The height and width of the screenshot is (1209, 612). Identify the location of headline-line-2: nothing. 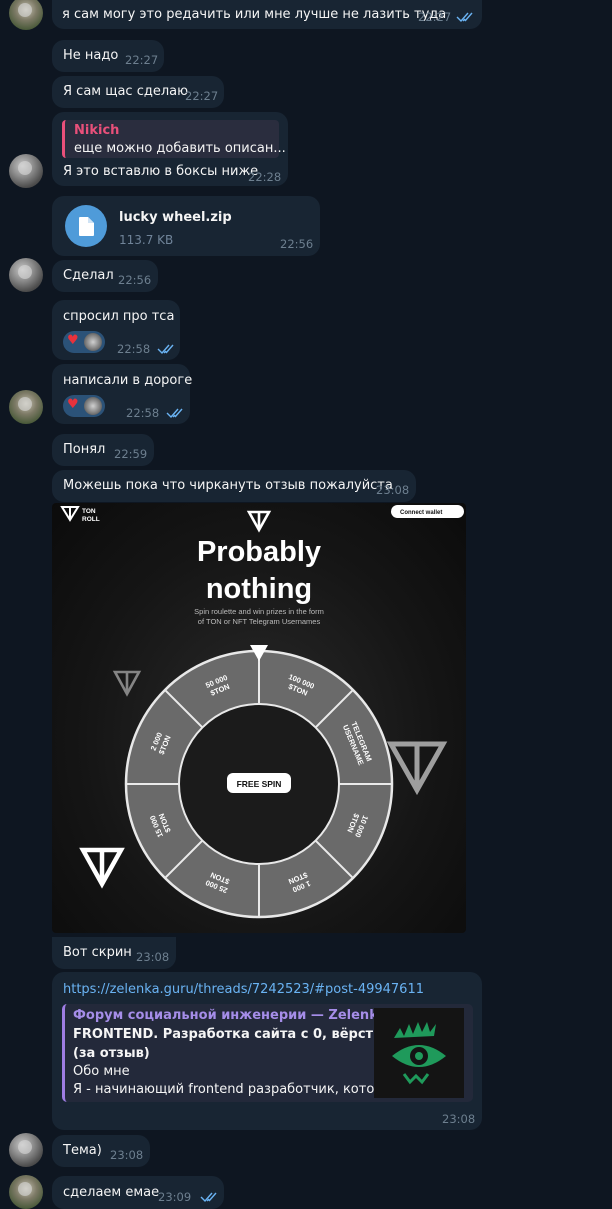
(259, 589).